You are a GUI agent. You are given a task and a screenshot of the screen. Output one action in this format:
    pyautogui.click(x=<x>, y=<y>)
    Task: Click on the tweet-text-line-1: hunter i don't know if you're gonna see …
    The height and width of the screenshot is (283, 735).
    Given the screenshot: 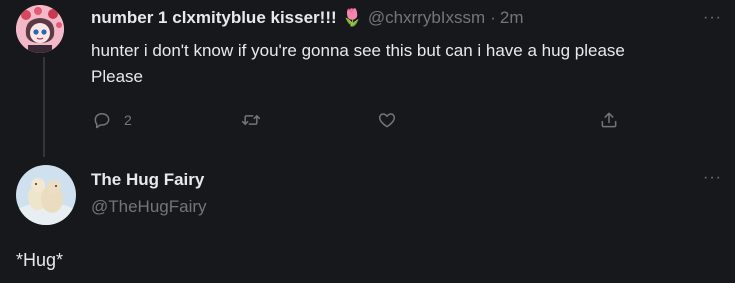 What is the action you would take?
    pyautogui.click(x=358, y=50)
    